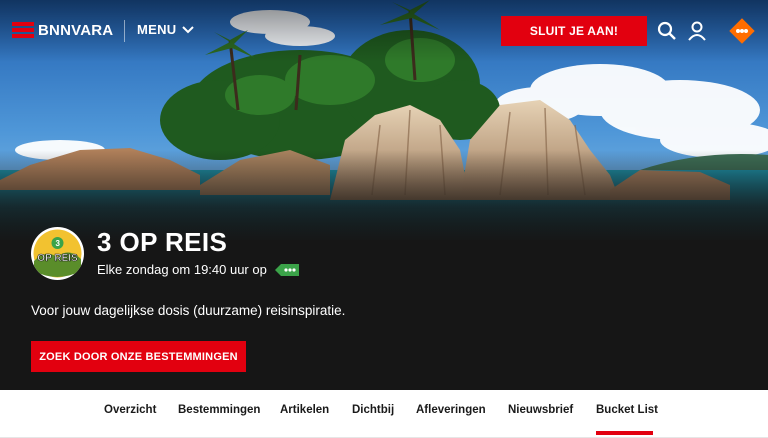 This screenshot has width=768, height=438. I want to click on search-icon, so click(667, 31).